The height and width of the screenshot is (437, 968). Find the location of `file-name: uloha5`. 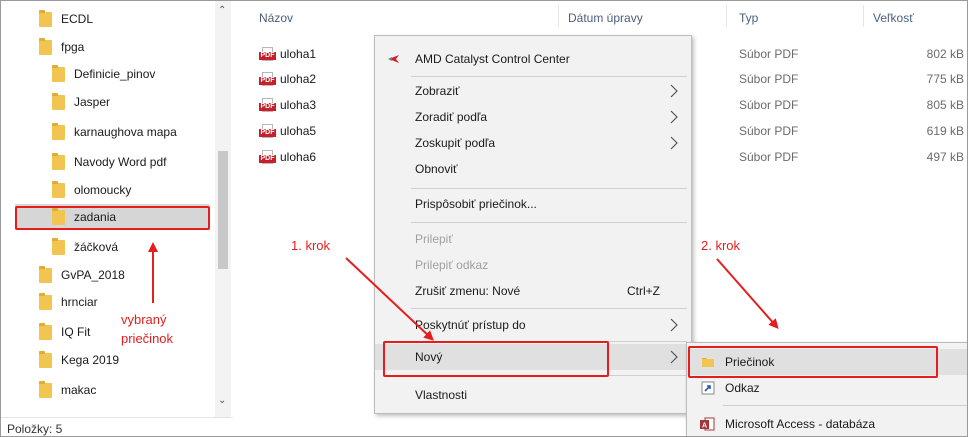

file-name: uloha5 is located at coordinates (298, 131).